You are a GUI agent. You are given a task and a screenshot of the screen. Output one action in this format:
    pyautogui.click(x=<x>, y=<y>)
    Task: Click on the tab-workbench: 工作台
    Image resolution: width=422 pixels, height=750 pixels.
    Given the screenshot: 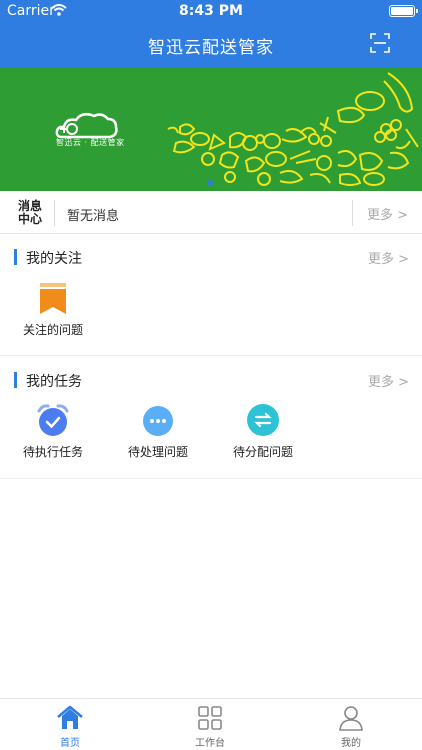 What is the action you would take?
    pyautogui.click(x=210, y=727)
    